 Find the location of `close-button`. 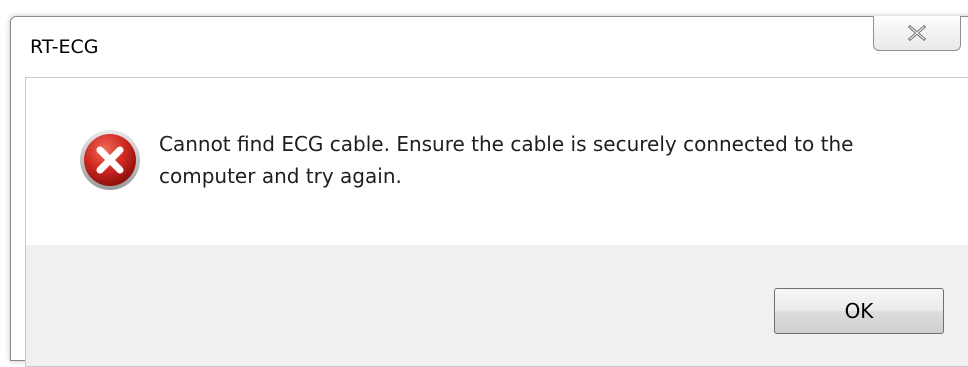

close-button is located at coordinates (917, 33).